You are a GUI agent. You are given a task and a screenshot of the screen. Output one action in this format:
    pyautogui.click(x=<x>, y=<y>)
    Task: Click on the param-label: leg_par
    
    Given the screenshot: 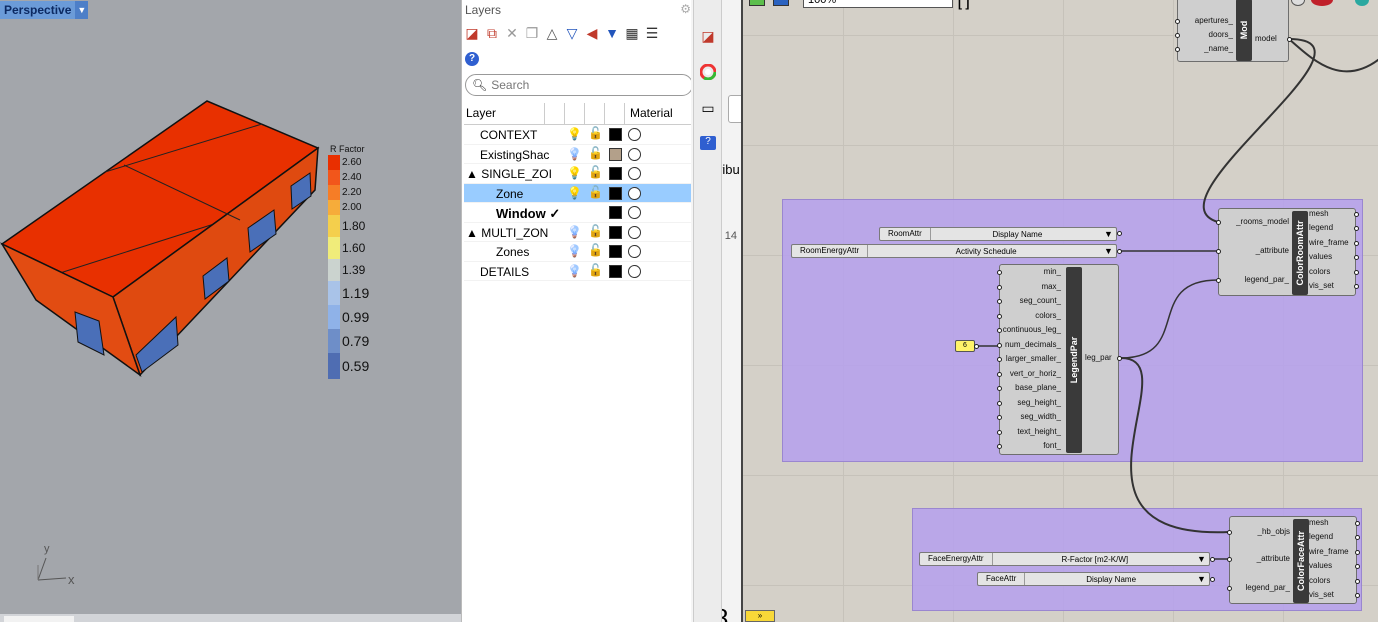 What is the action you would take?
    pyautogui.click(x=1098, y=357)
    